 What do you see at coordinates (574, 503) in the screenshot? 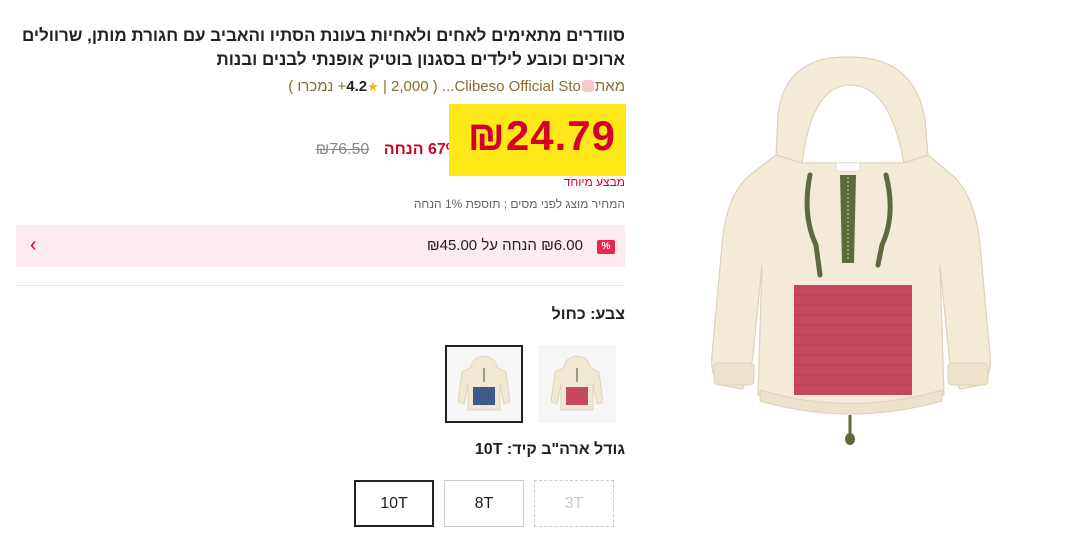
I see `size-option-3t: 3T` at bounding box center [574, 503].